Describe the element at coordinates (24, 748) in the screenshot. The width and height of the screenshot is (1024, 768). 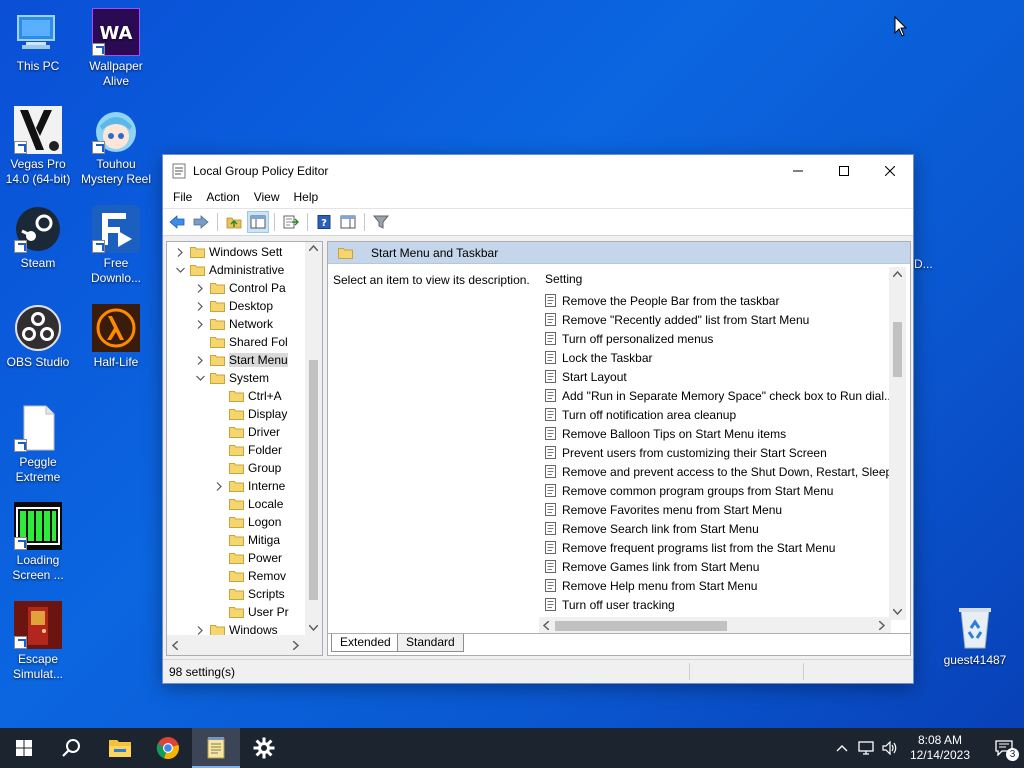
I see `start-button` at that location.